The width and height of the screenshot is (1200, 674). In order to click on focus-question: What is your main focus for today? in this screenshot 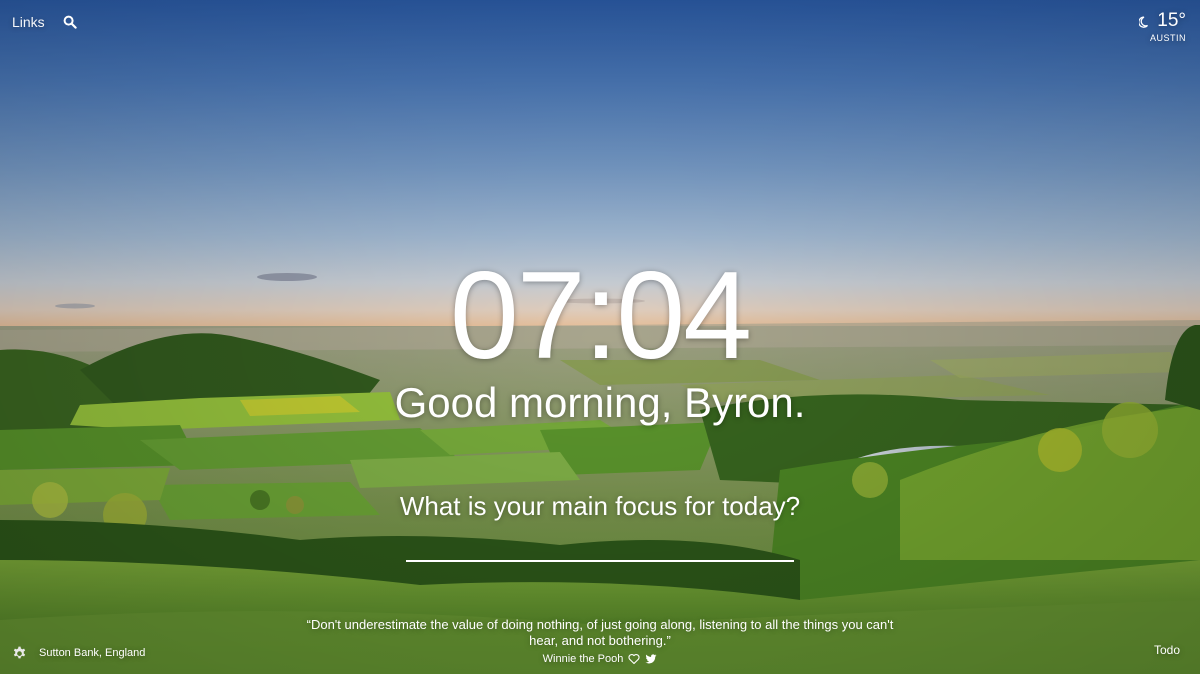, I will do `click(600, 506)`.